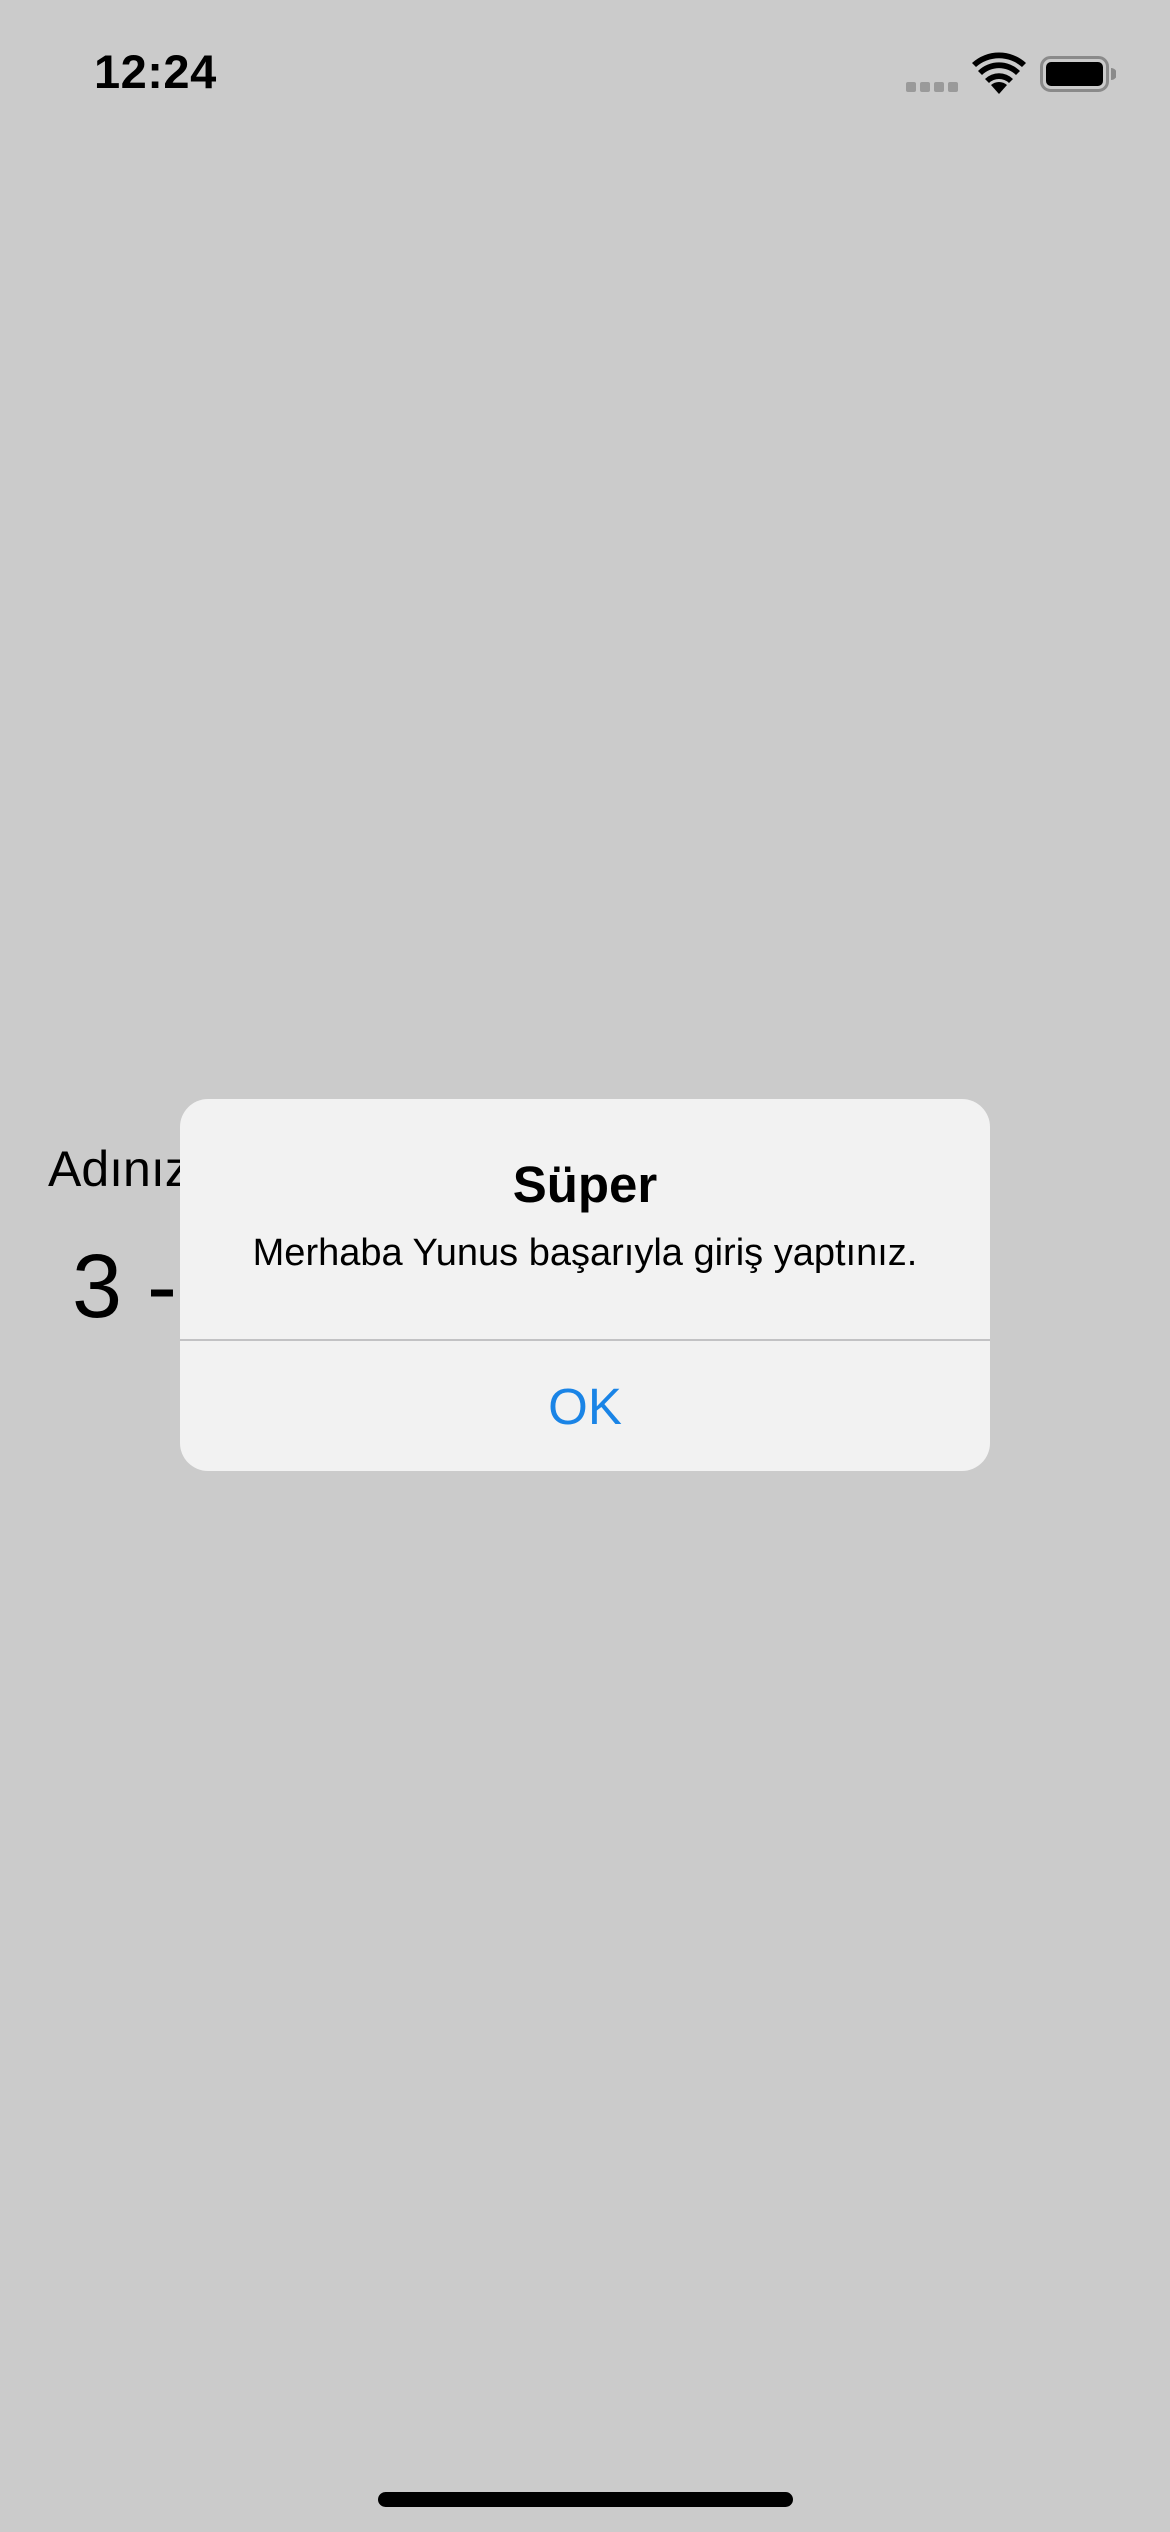  I want to click on wifi-icon, so click(999, 73).